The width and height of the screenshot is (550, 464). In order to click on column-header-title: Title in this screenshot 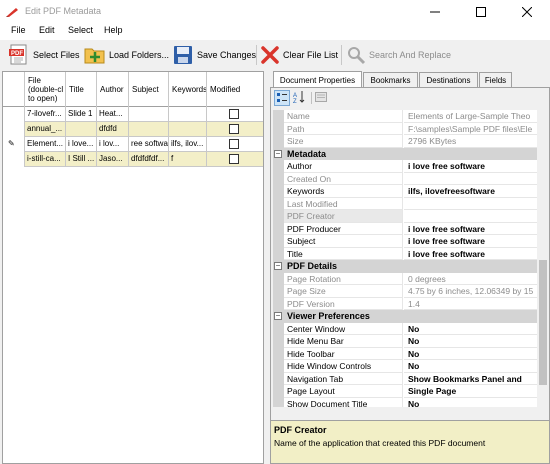, I will do `click(81, 89)`.